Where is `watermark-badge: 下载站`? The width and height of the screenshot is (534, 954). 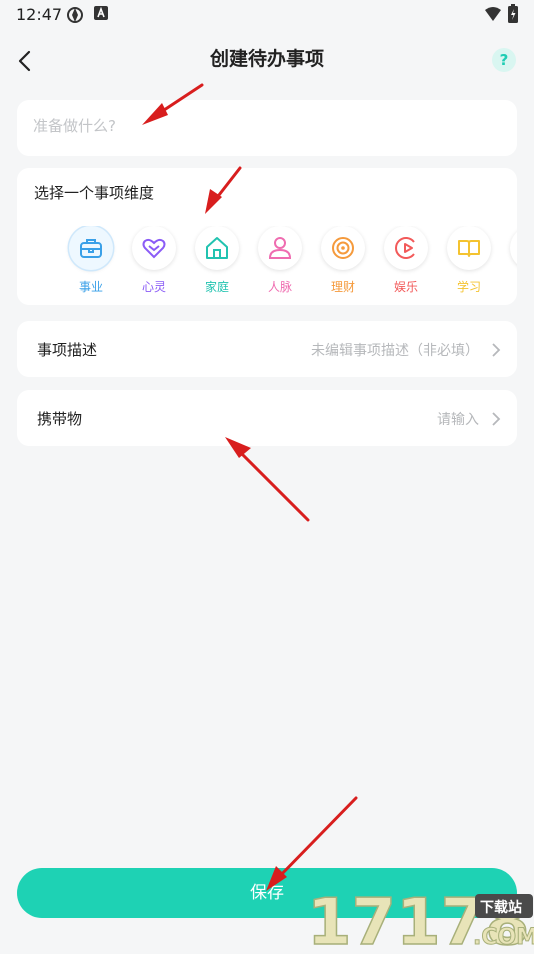 watermark-badge: 下载站 is located at coordinates (501, 907).